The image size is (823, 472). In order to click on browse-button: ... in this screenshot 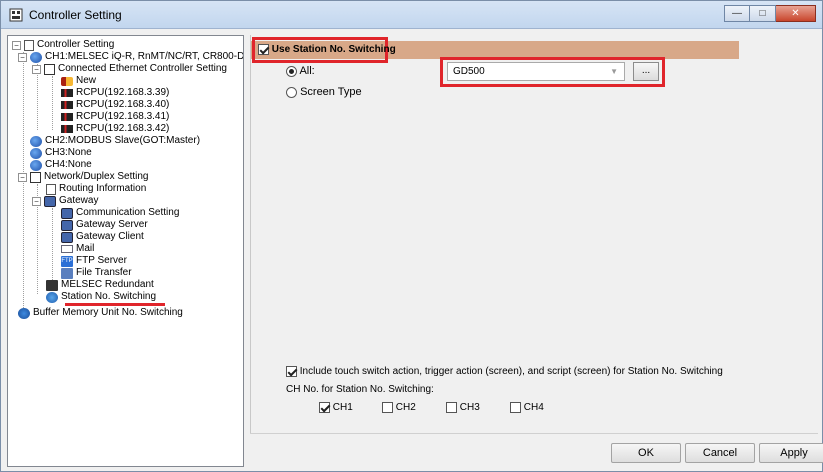, I will do `click(646, 71)`.